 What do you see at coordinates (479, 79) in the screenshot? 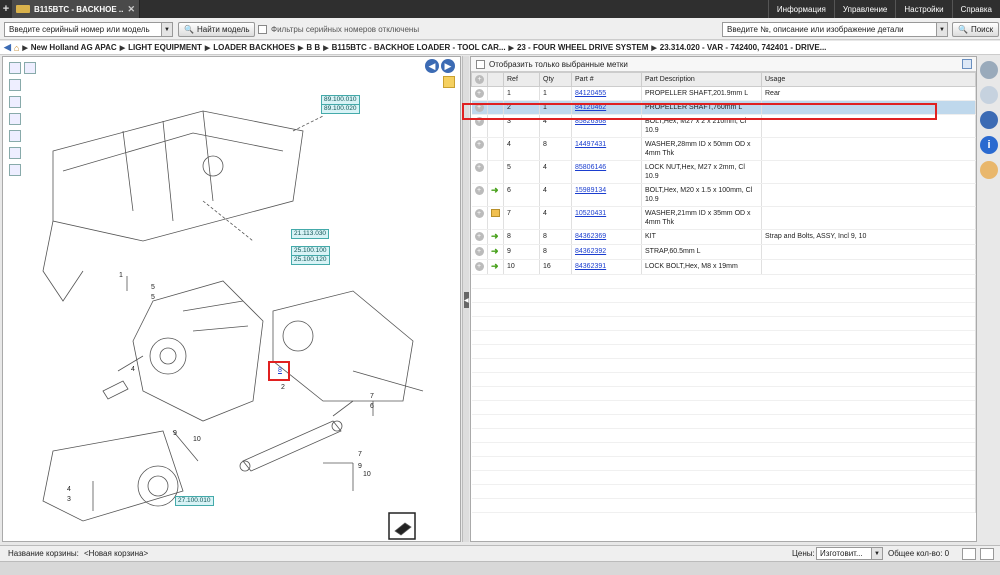
I see `expand-all-icon: +` at bounding box center [479, 79].